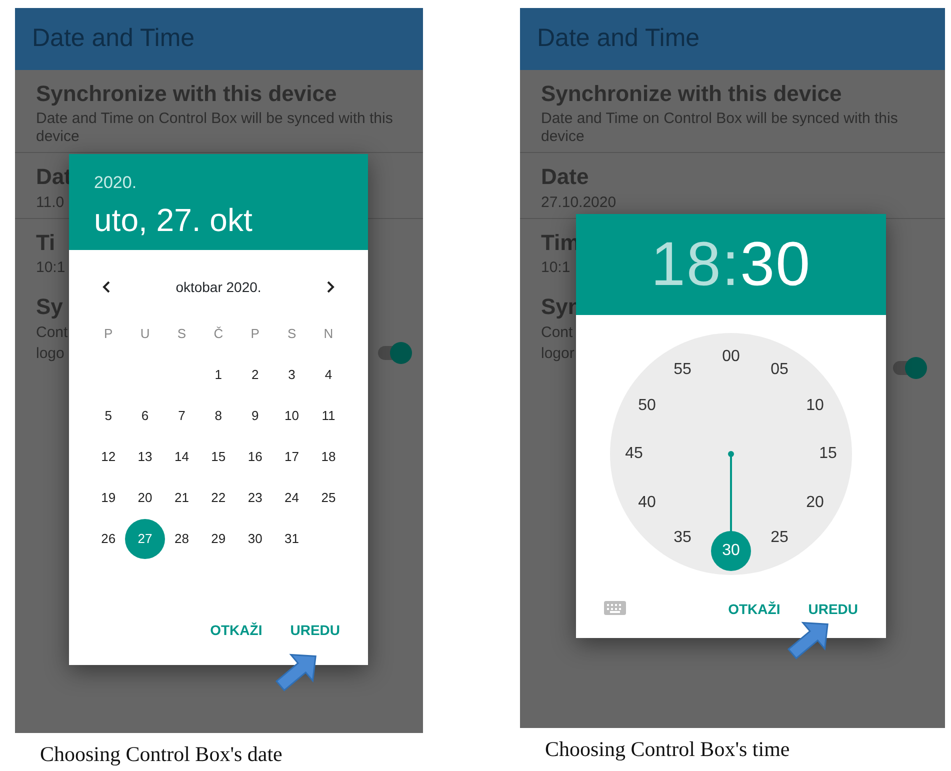 Image resolution: width=951 pixels, height=771 pixels. I want to click on figure-caption: Choosing Control Box's date, so click(162, 754).